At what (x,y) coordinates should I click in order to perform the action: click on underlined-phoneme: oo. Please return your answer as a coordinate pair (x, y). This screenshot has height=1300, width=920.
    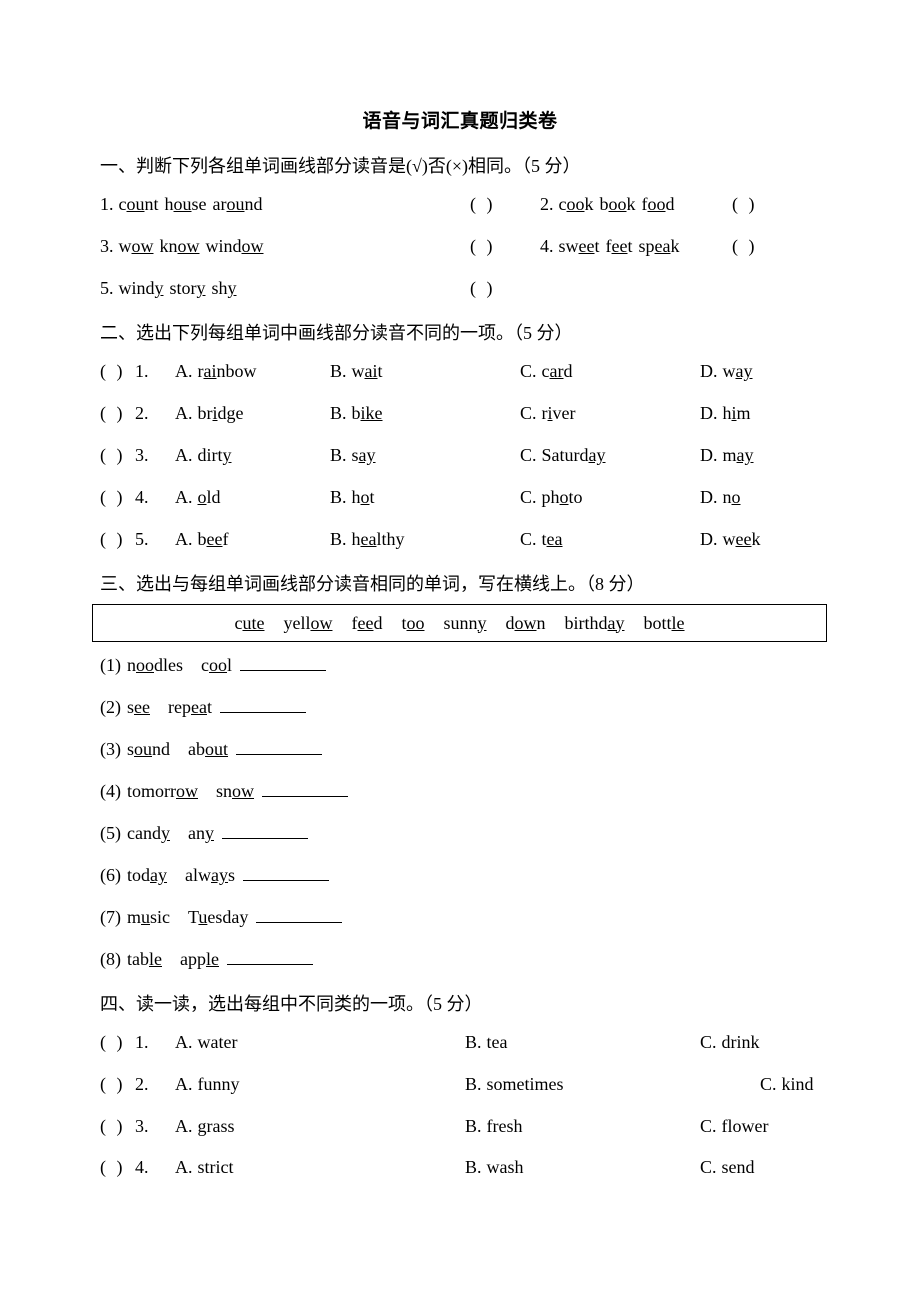
    Looking at the image, I should click on (218, 665).